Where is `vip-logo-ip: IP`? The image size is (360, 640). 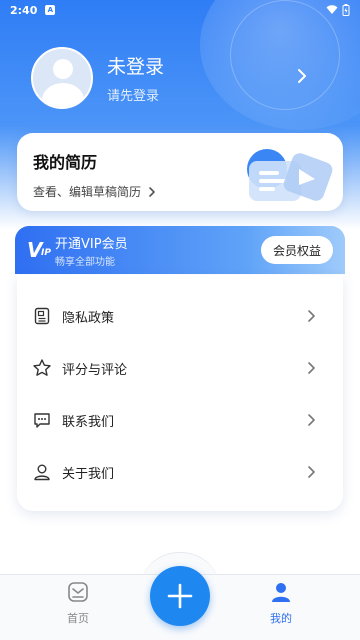 vip-logo-ip: IP is located at coordinates (46, 253).